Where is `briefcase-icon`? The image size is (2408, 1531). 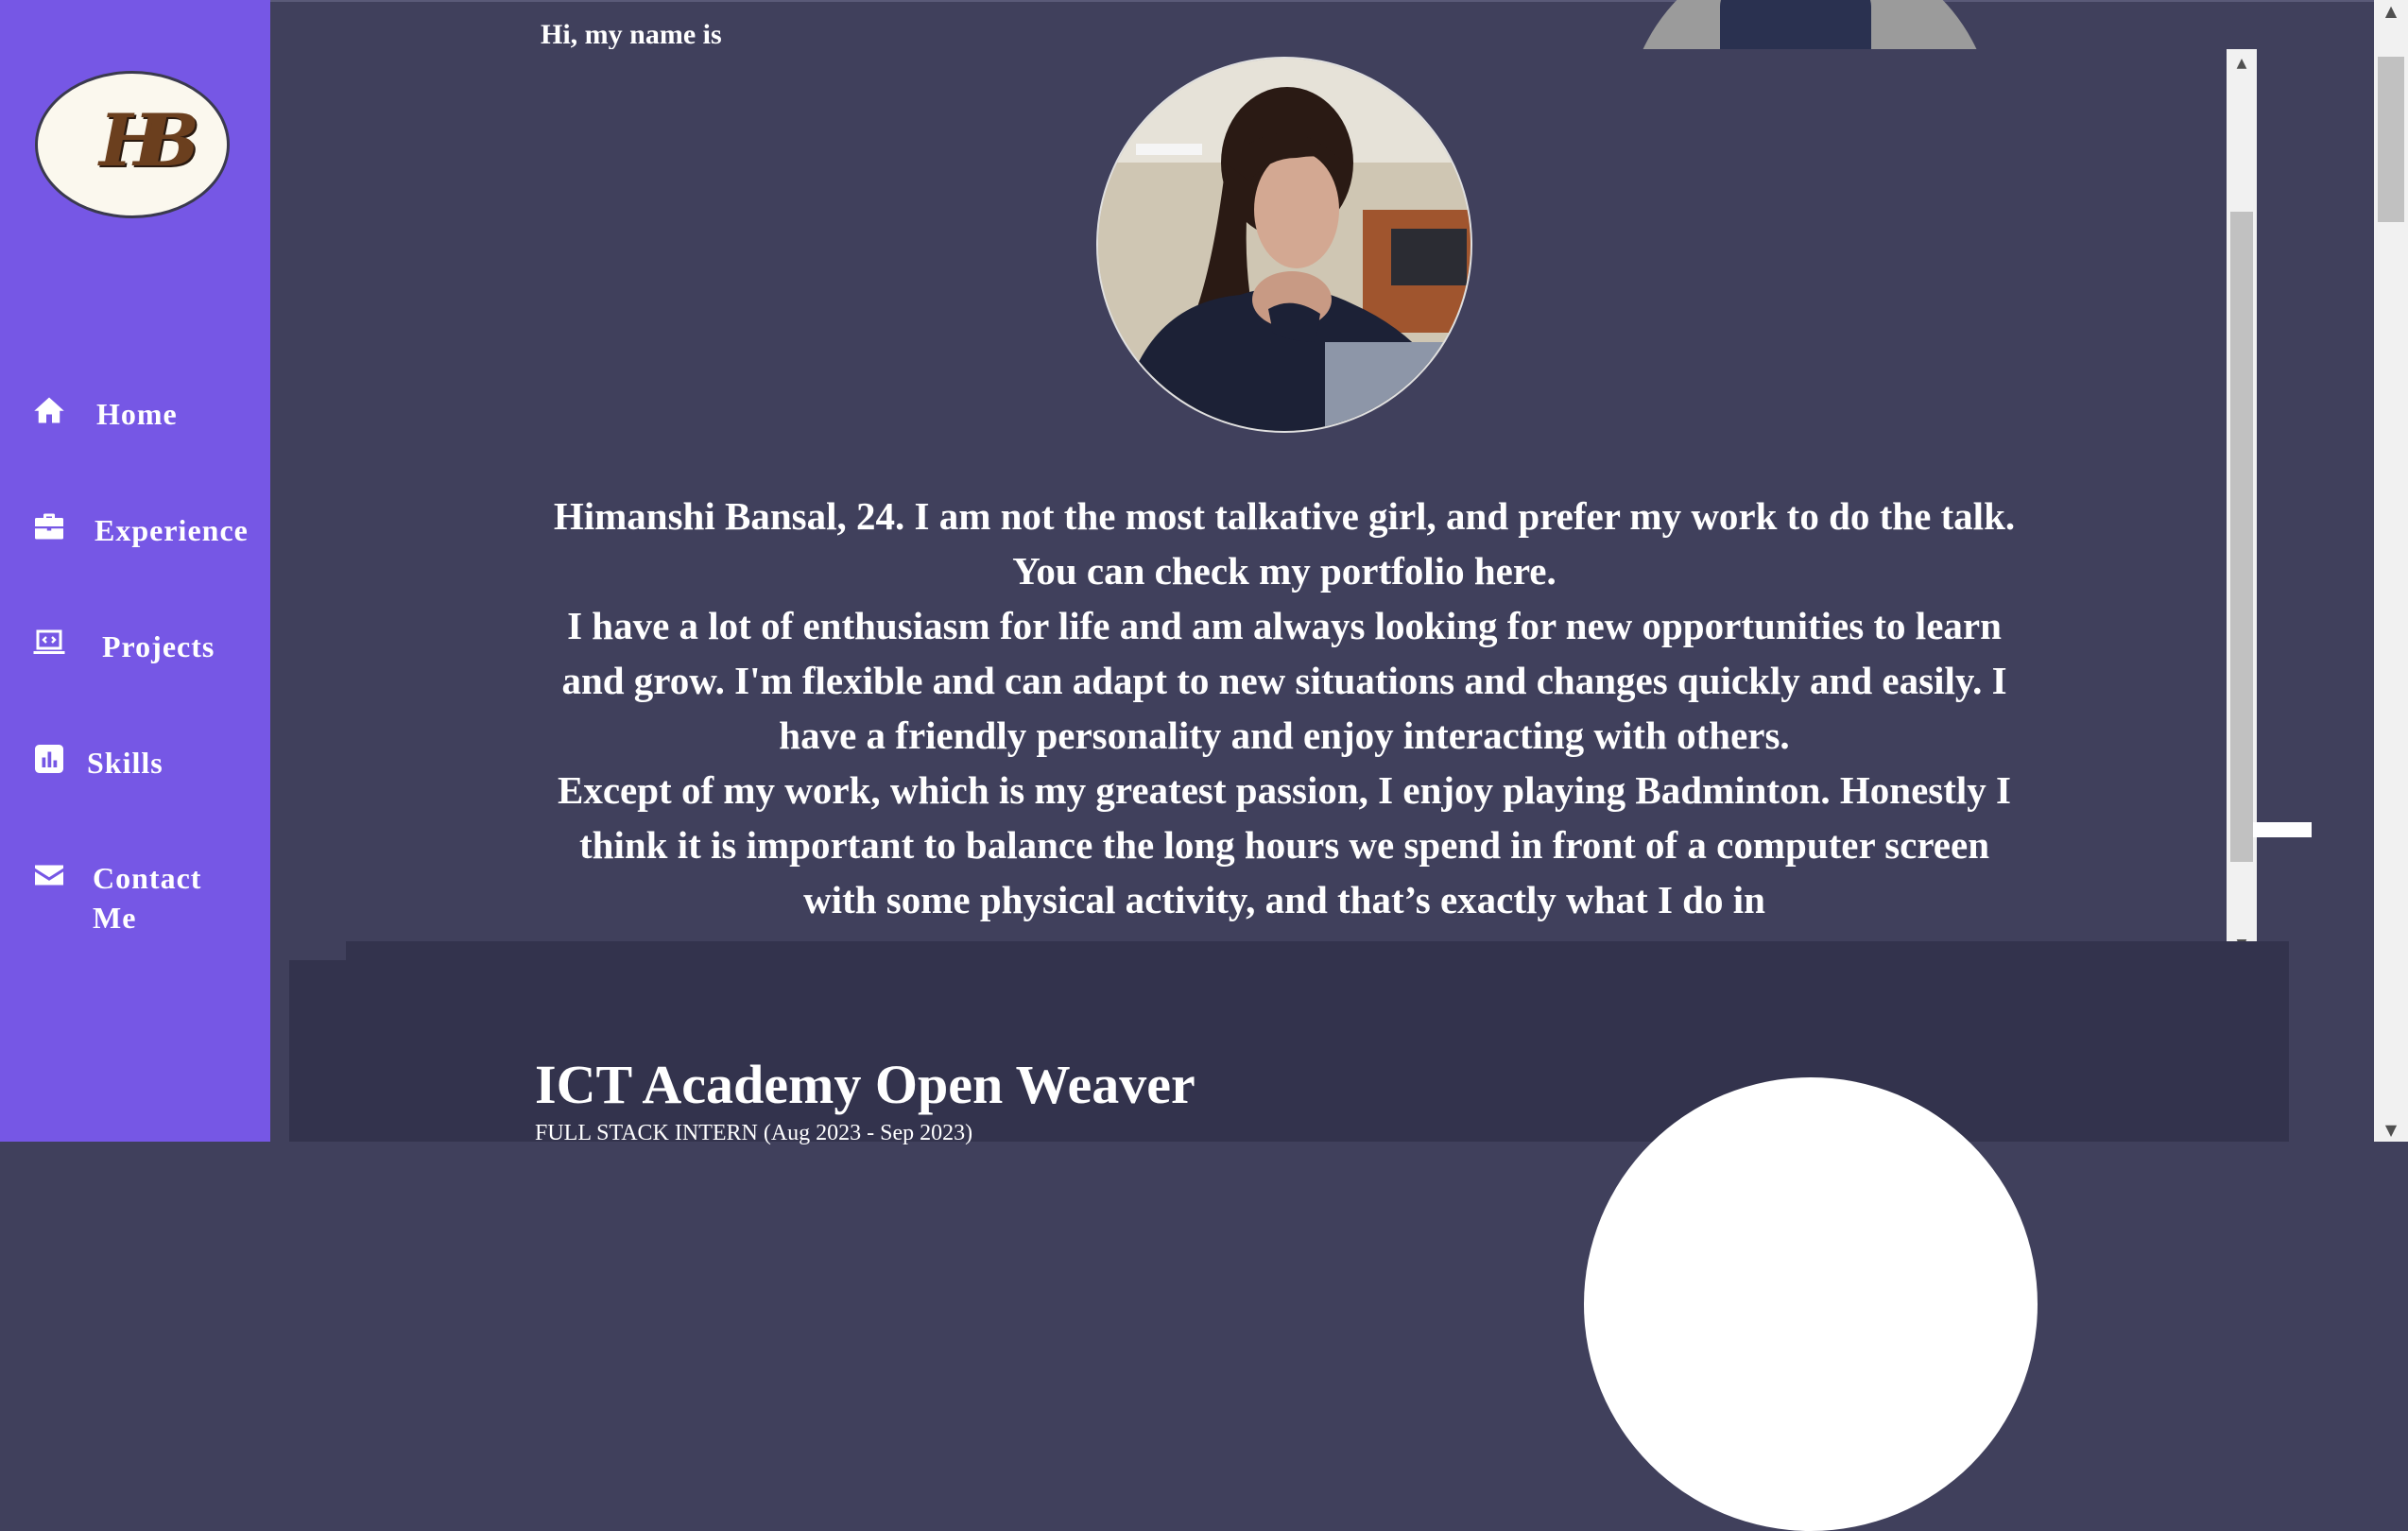 briefcase-icon is located at coordinates (49, 526).